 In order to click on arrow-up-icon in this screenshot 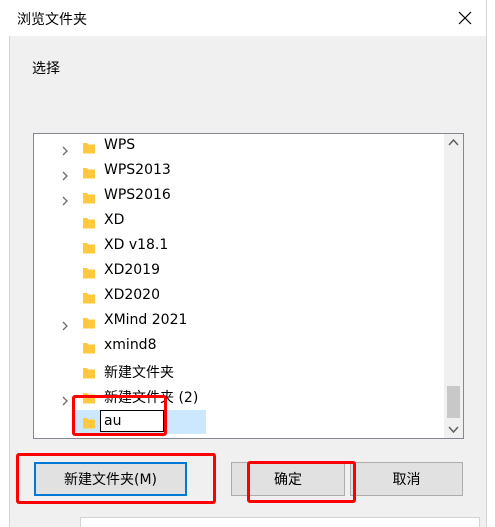, I will do `click(453, 142)`.